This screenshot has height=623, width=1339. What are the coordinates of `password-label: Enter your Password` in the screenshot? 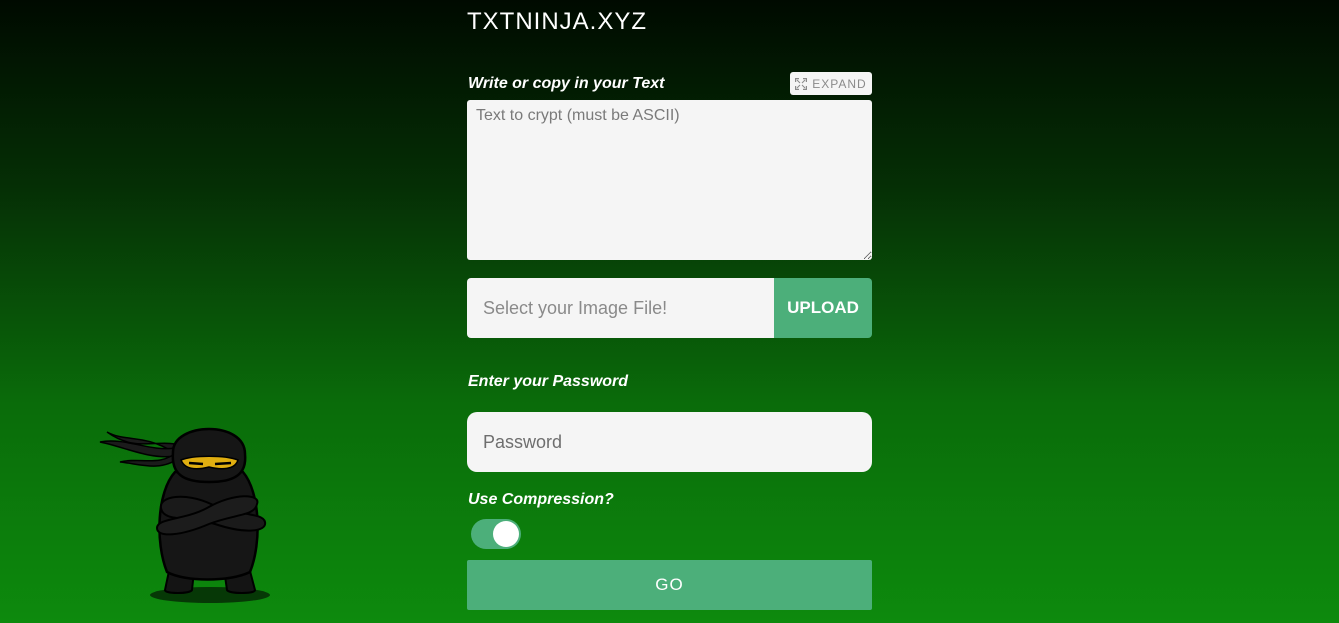 It's located at (548, 381).